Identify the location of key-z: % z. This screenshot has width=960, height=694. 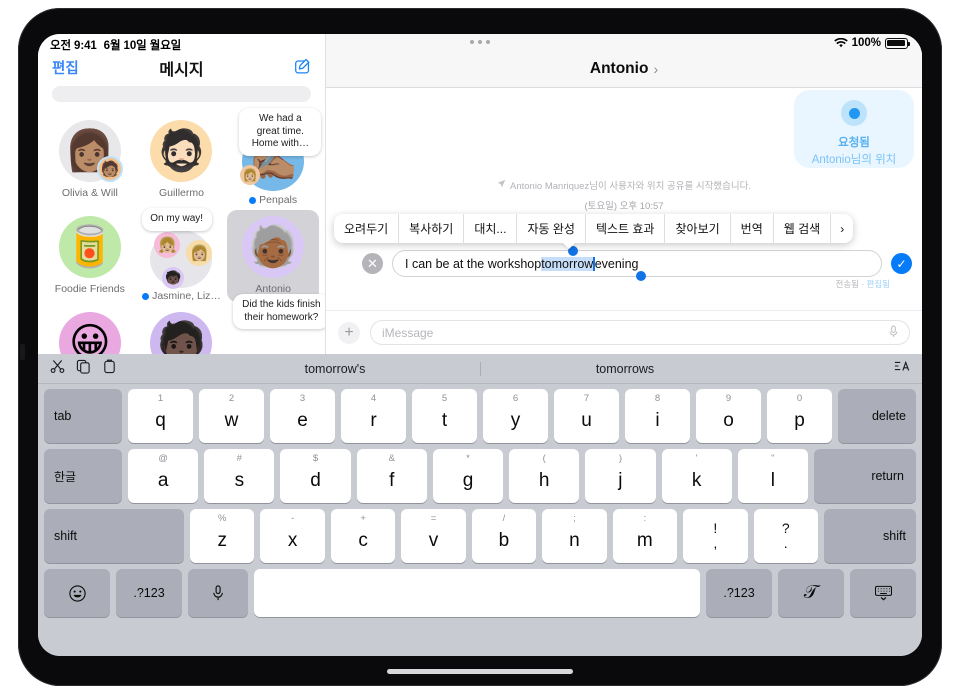
(222, 536).